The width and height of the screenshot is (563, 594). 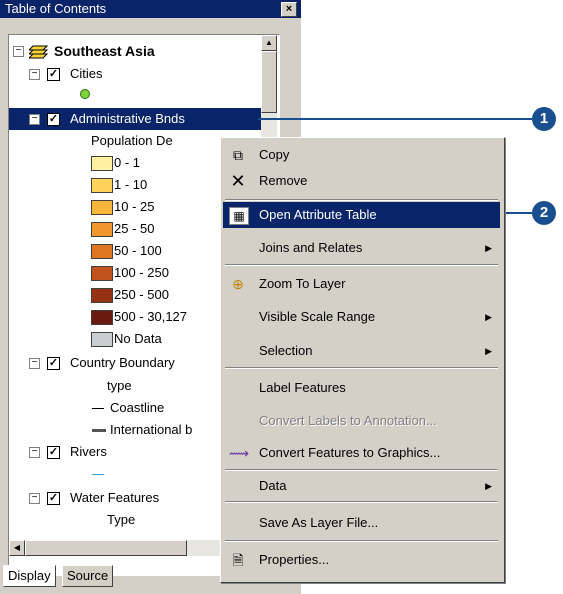 I want to click on table-icon: ▦, so click(x=239, y=216).